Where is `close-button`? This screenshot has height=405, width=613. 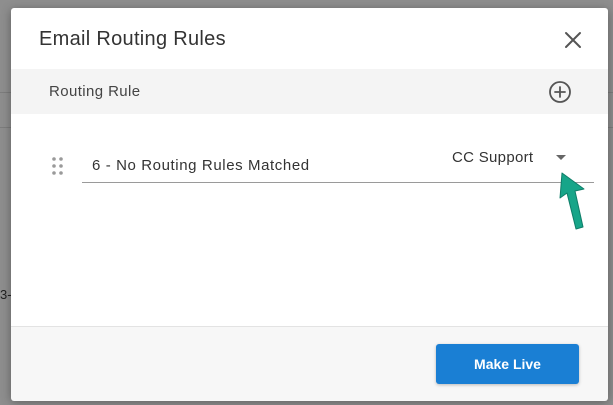 close-button is located at coordinates (573, 40).